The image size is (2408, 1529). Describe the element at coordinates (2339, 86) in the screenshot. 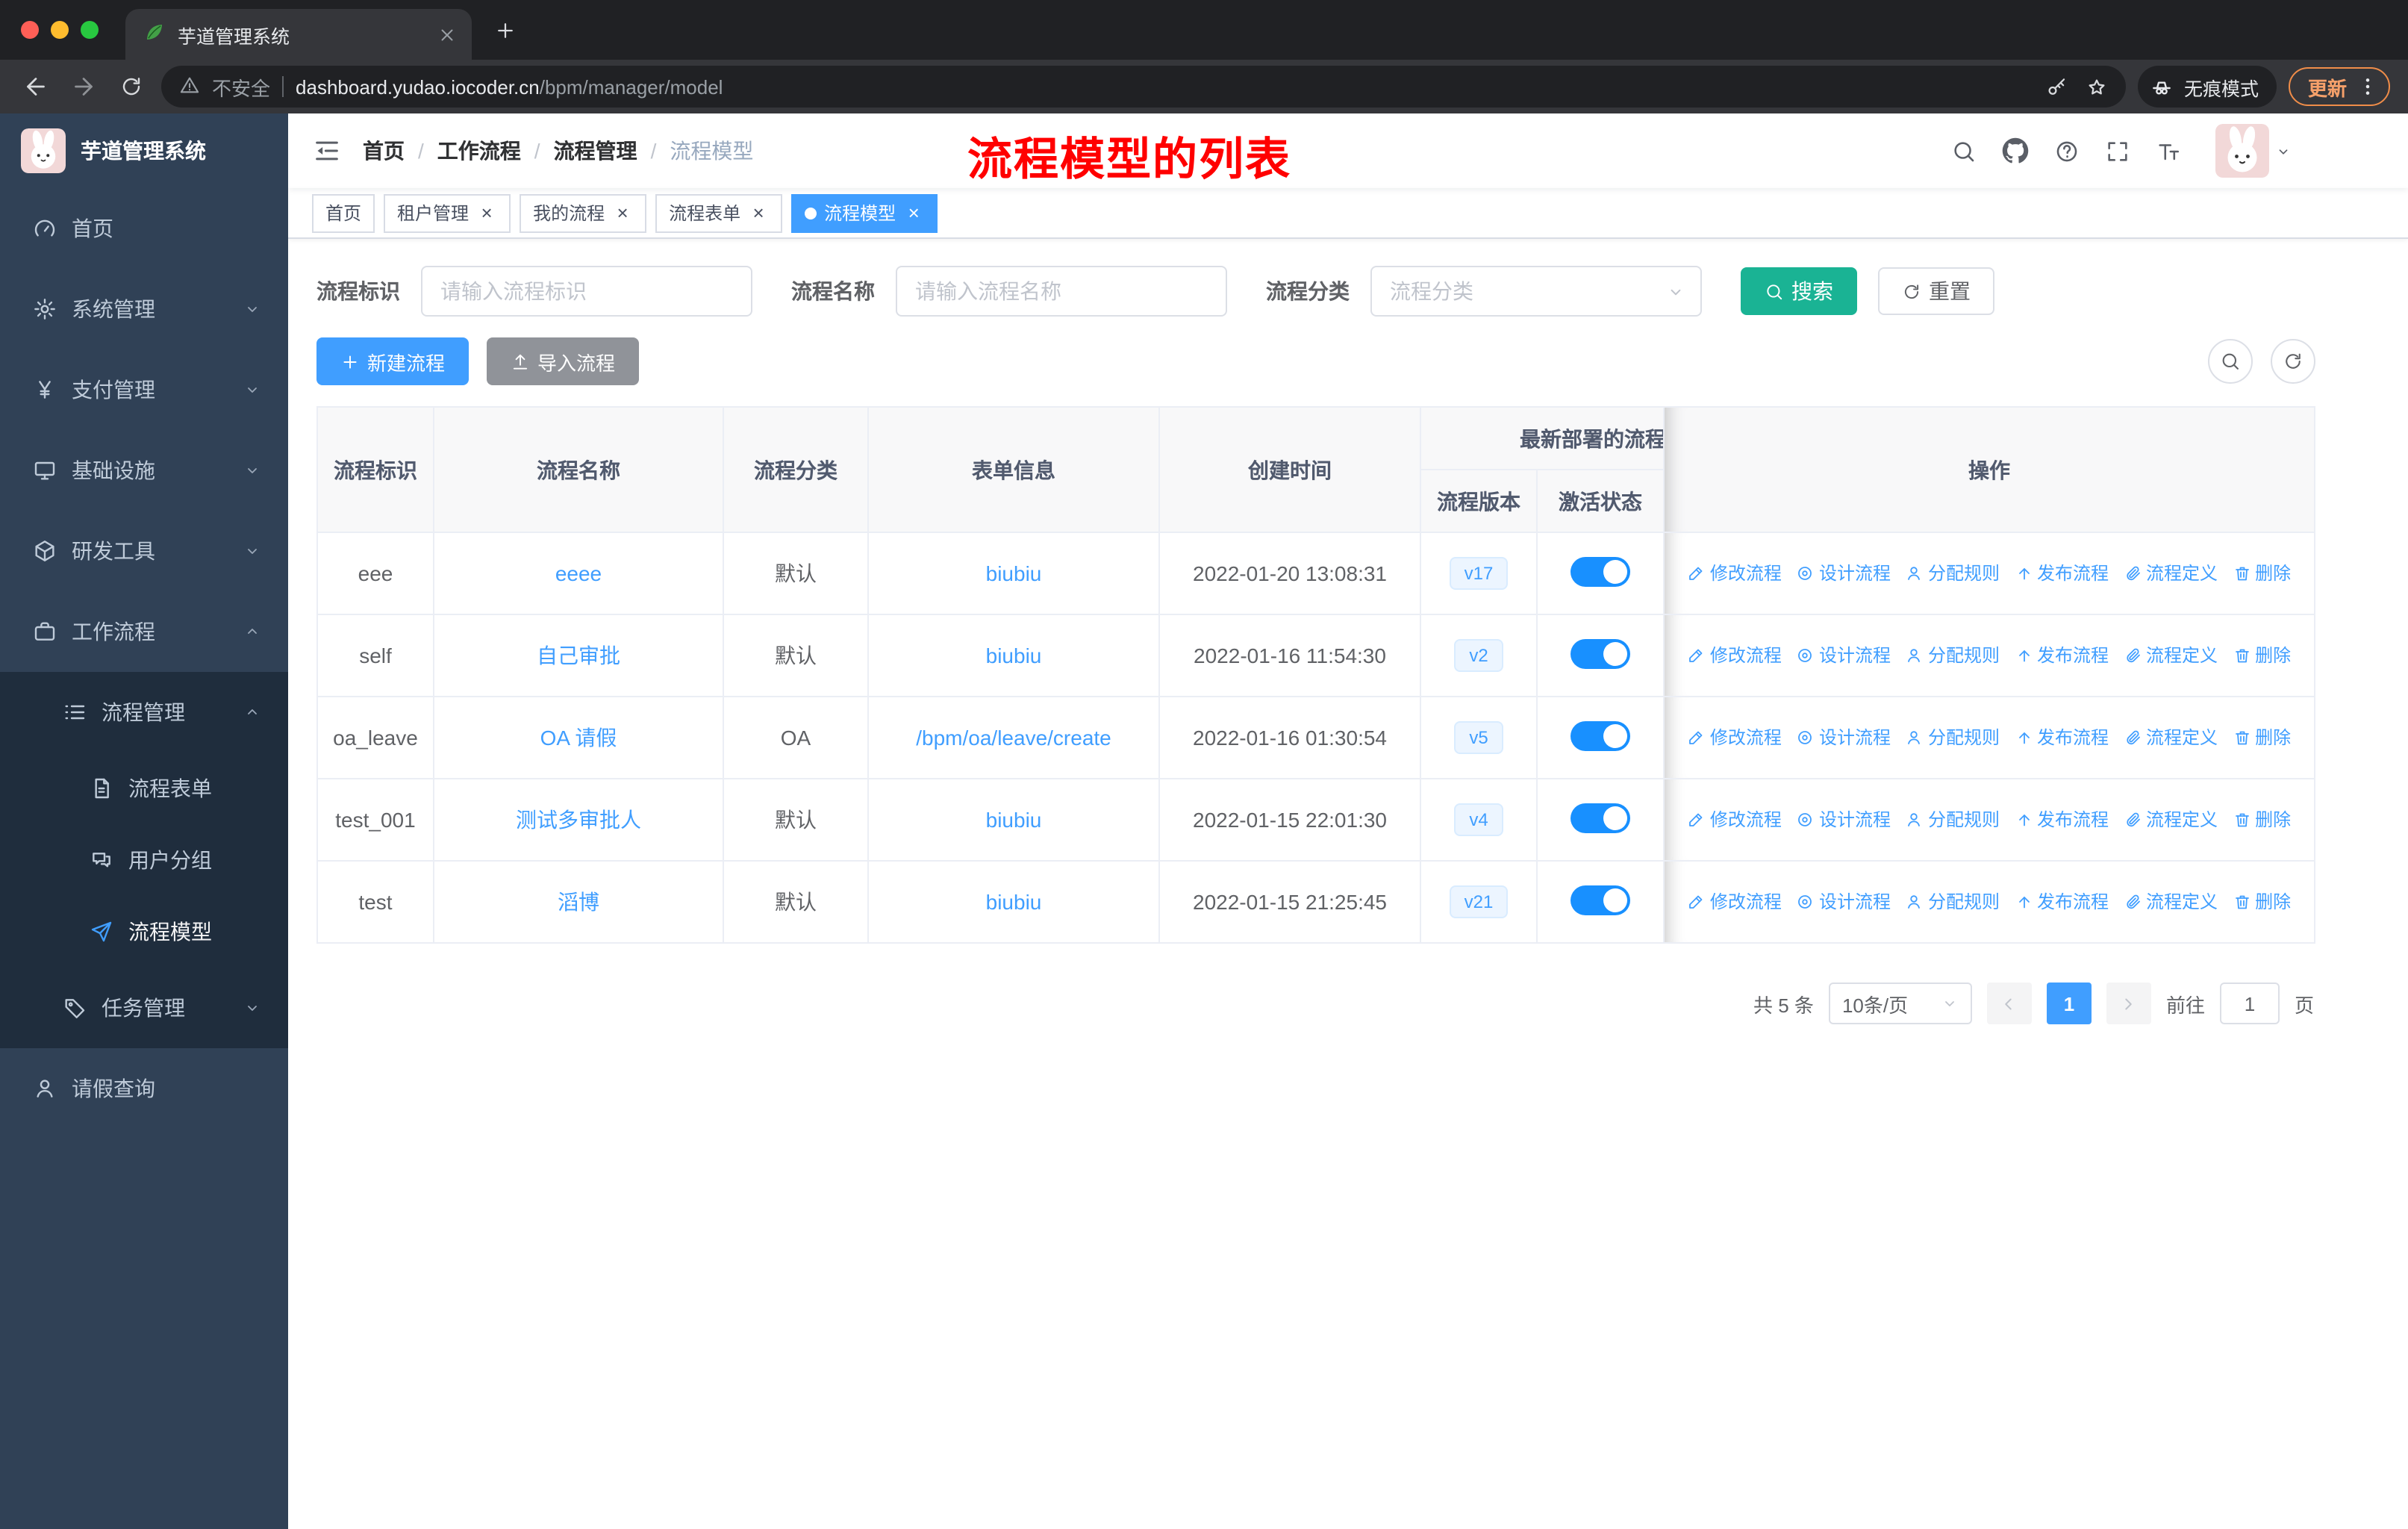

I see `browser-update-button: 更新` at that location.